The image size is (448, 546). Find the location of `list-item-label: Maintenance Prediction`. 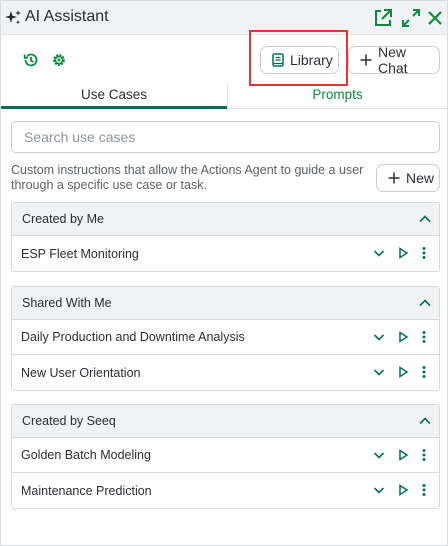

list-item-label: Maintenance Prediction is located at coordinates (86, 490).